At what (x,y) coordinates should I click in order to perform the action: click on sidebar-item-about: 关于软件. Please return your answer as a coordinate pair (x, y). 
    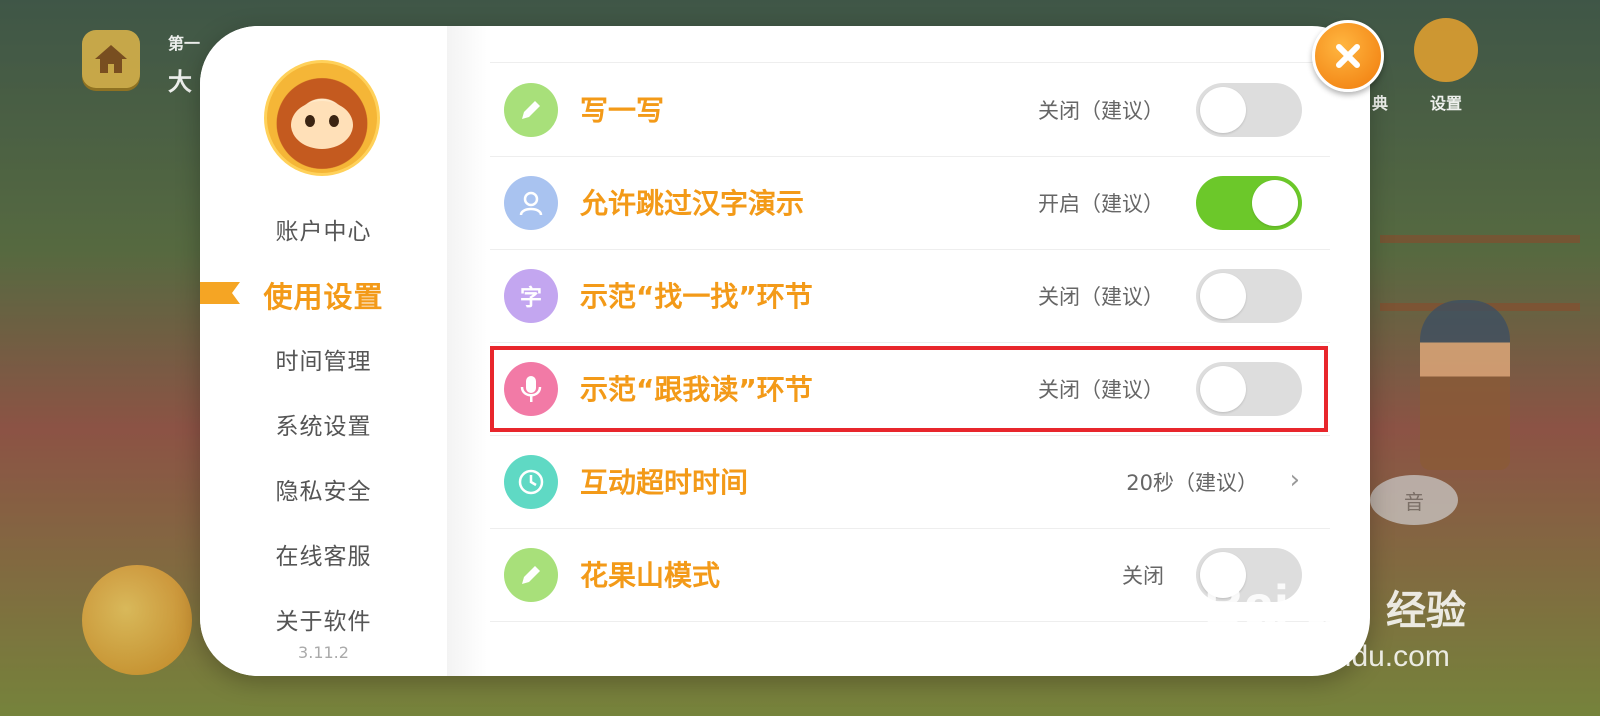
    Looking at the image, I should click on (323, 619).